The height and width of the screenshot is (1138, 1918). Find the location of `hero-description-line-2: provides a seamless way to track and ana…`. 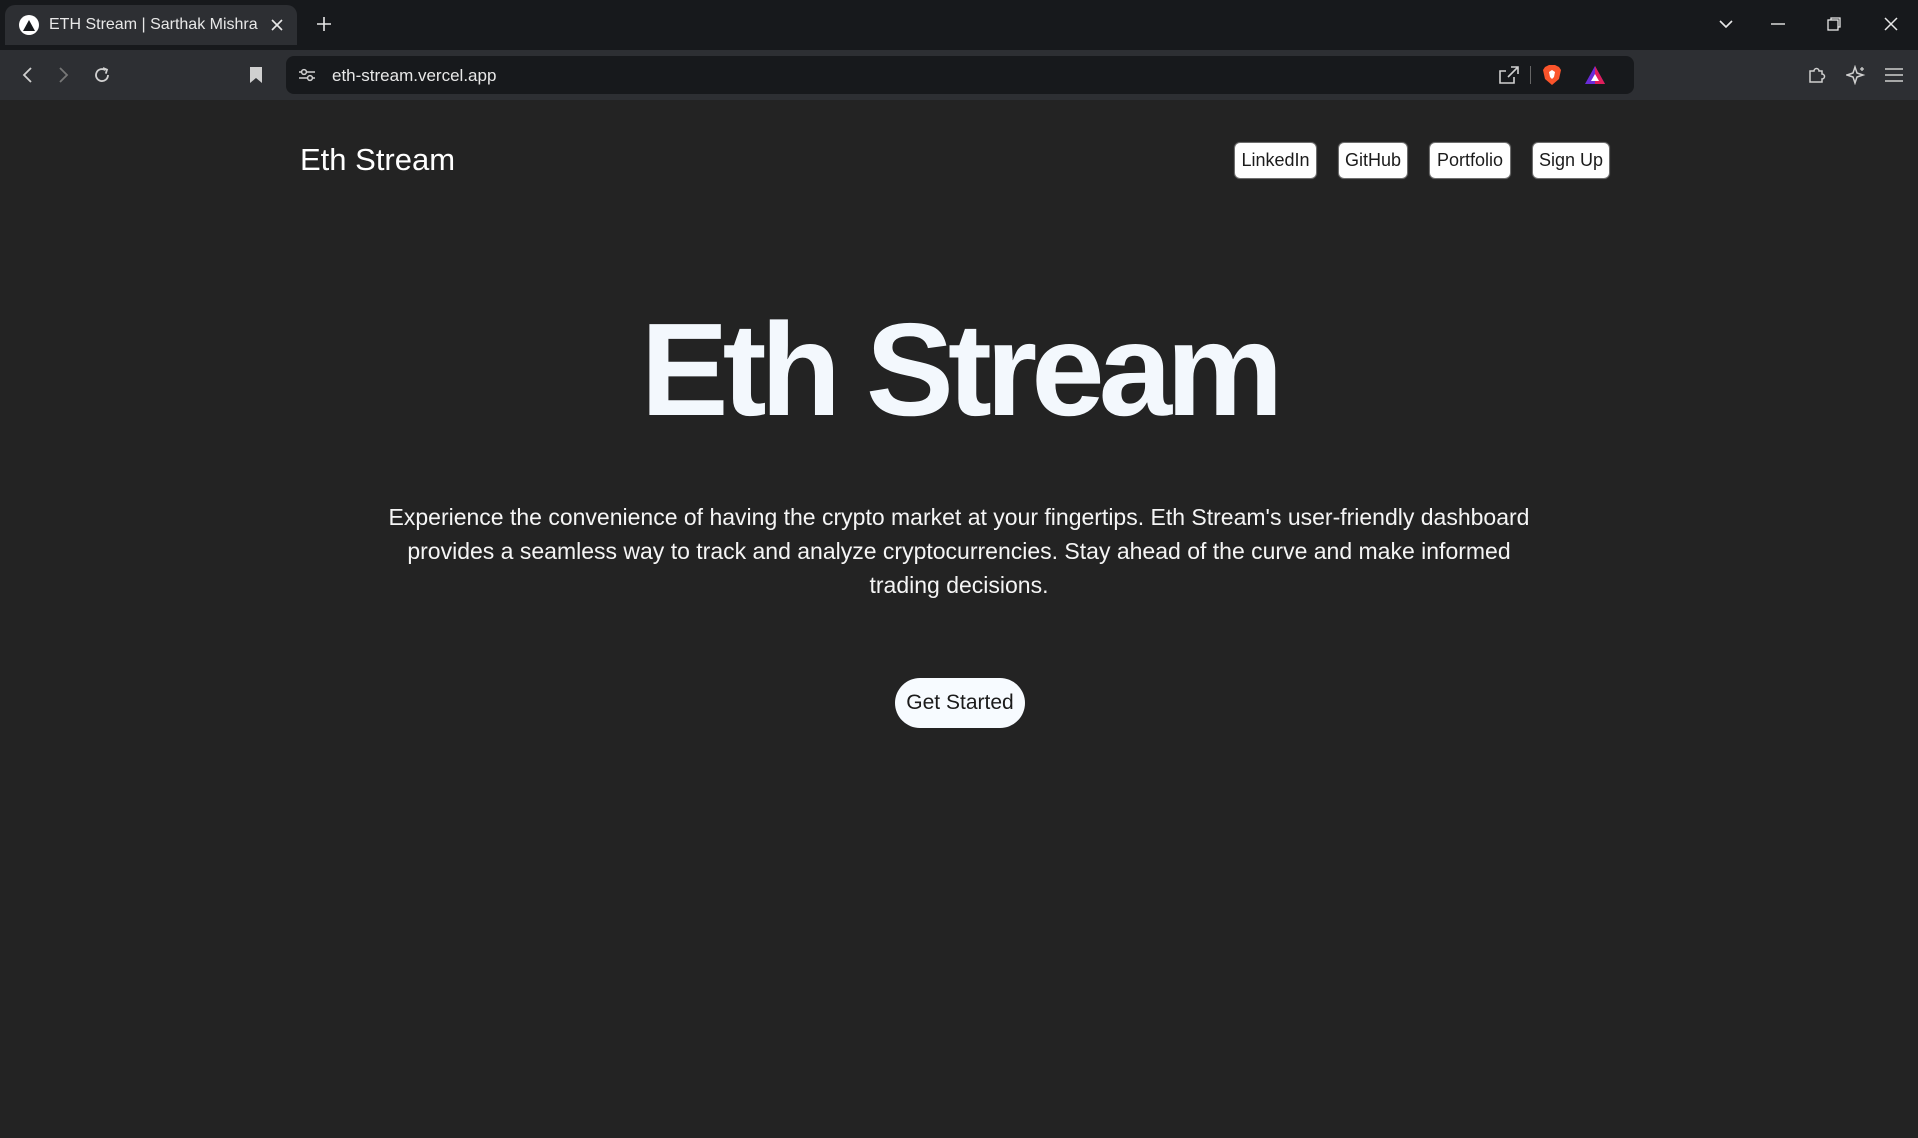

hero-description-line-2: provides a seamless way to track and ana… is located at coordinates (959, 551).